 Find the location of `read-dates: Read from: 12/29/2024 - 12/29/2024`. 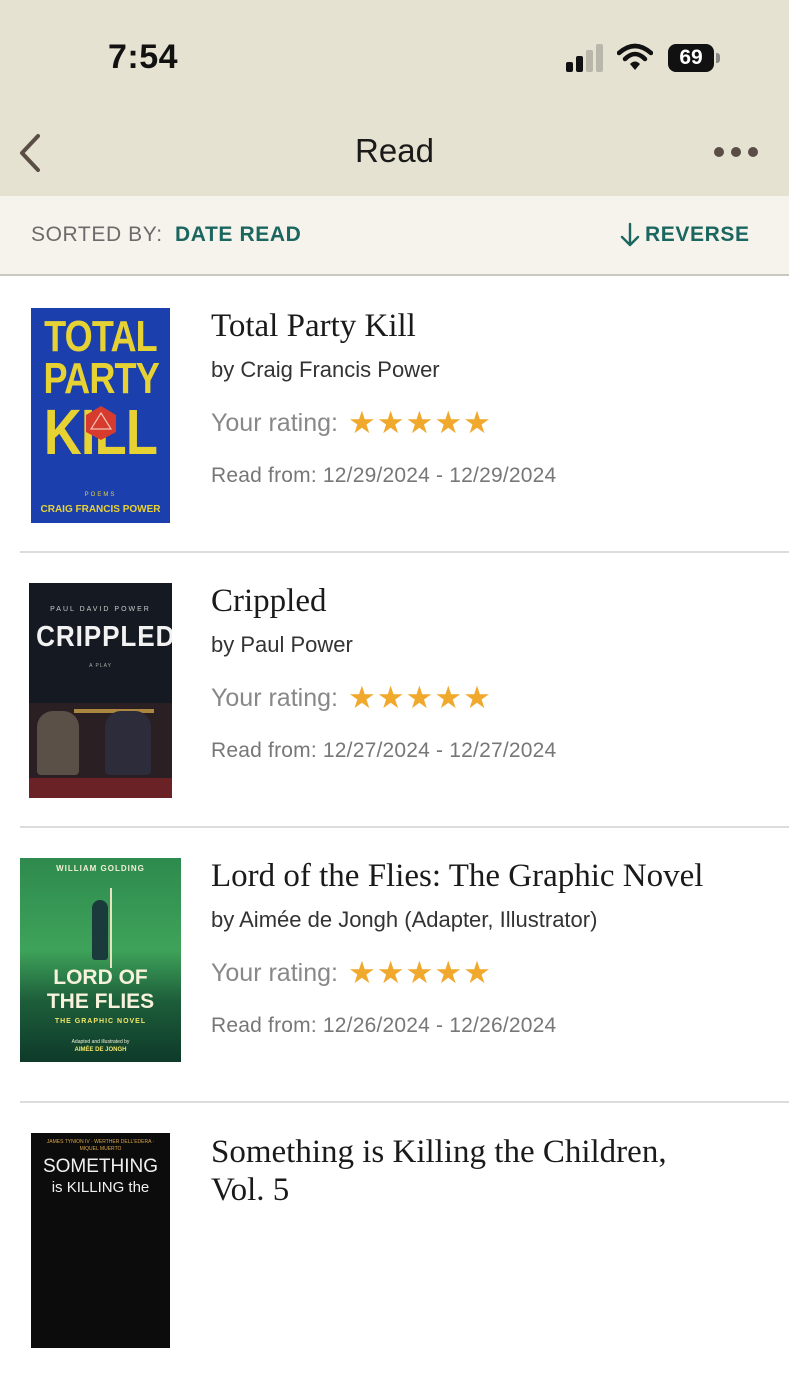

read-dates: Read from: 12/29/2024 - 12/29/2024 is located at coordinates (384, 475).